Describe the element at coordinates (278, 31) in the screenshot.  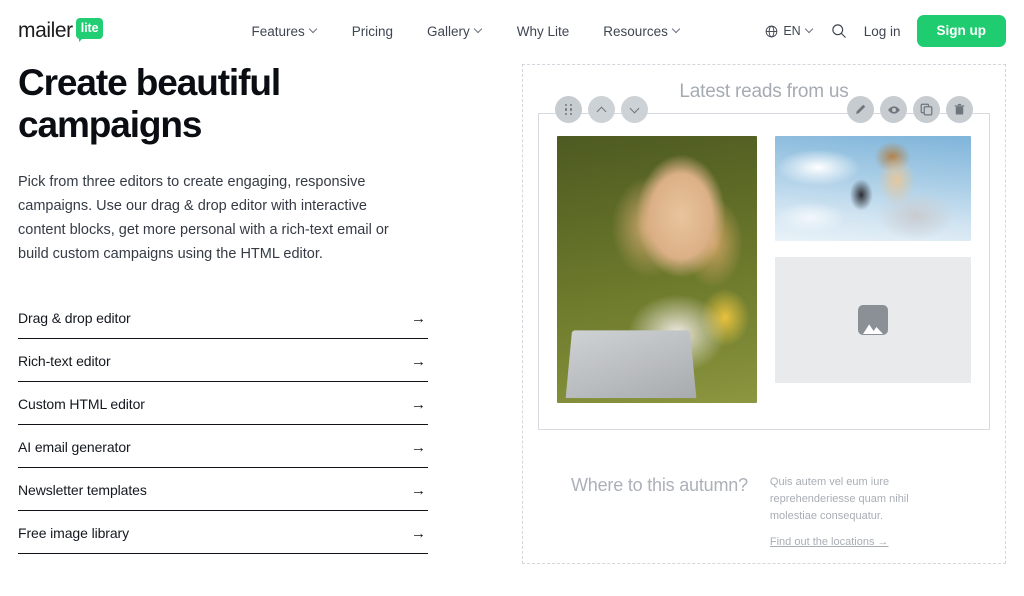
I see `nav-label: Features` at that location.